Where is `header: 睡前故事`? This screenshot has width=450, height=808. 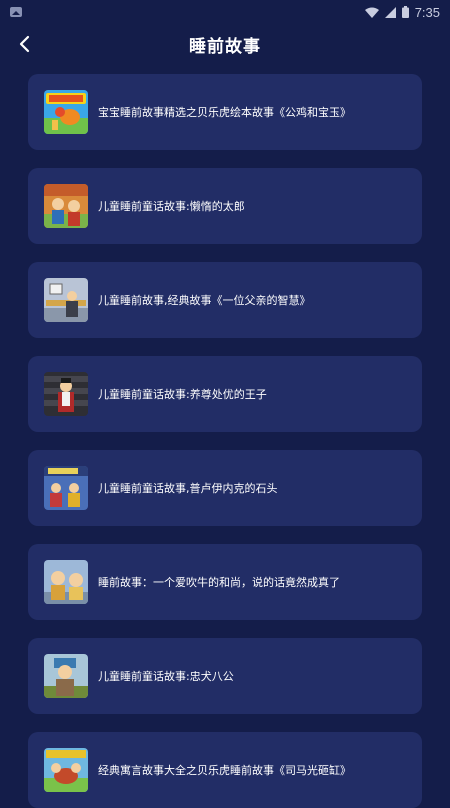 header: 睡前故事 is located at coordinates (225, 44).